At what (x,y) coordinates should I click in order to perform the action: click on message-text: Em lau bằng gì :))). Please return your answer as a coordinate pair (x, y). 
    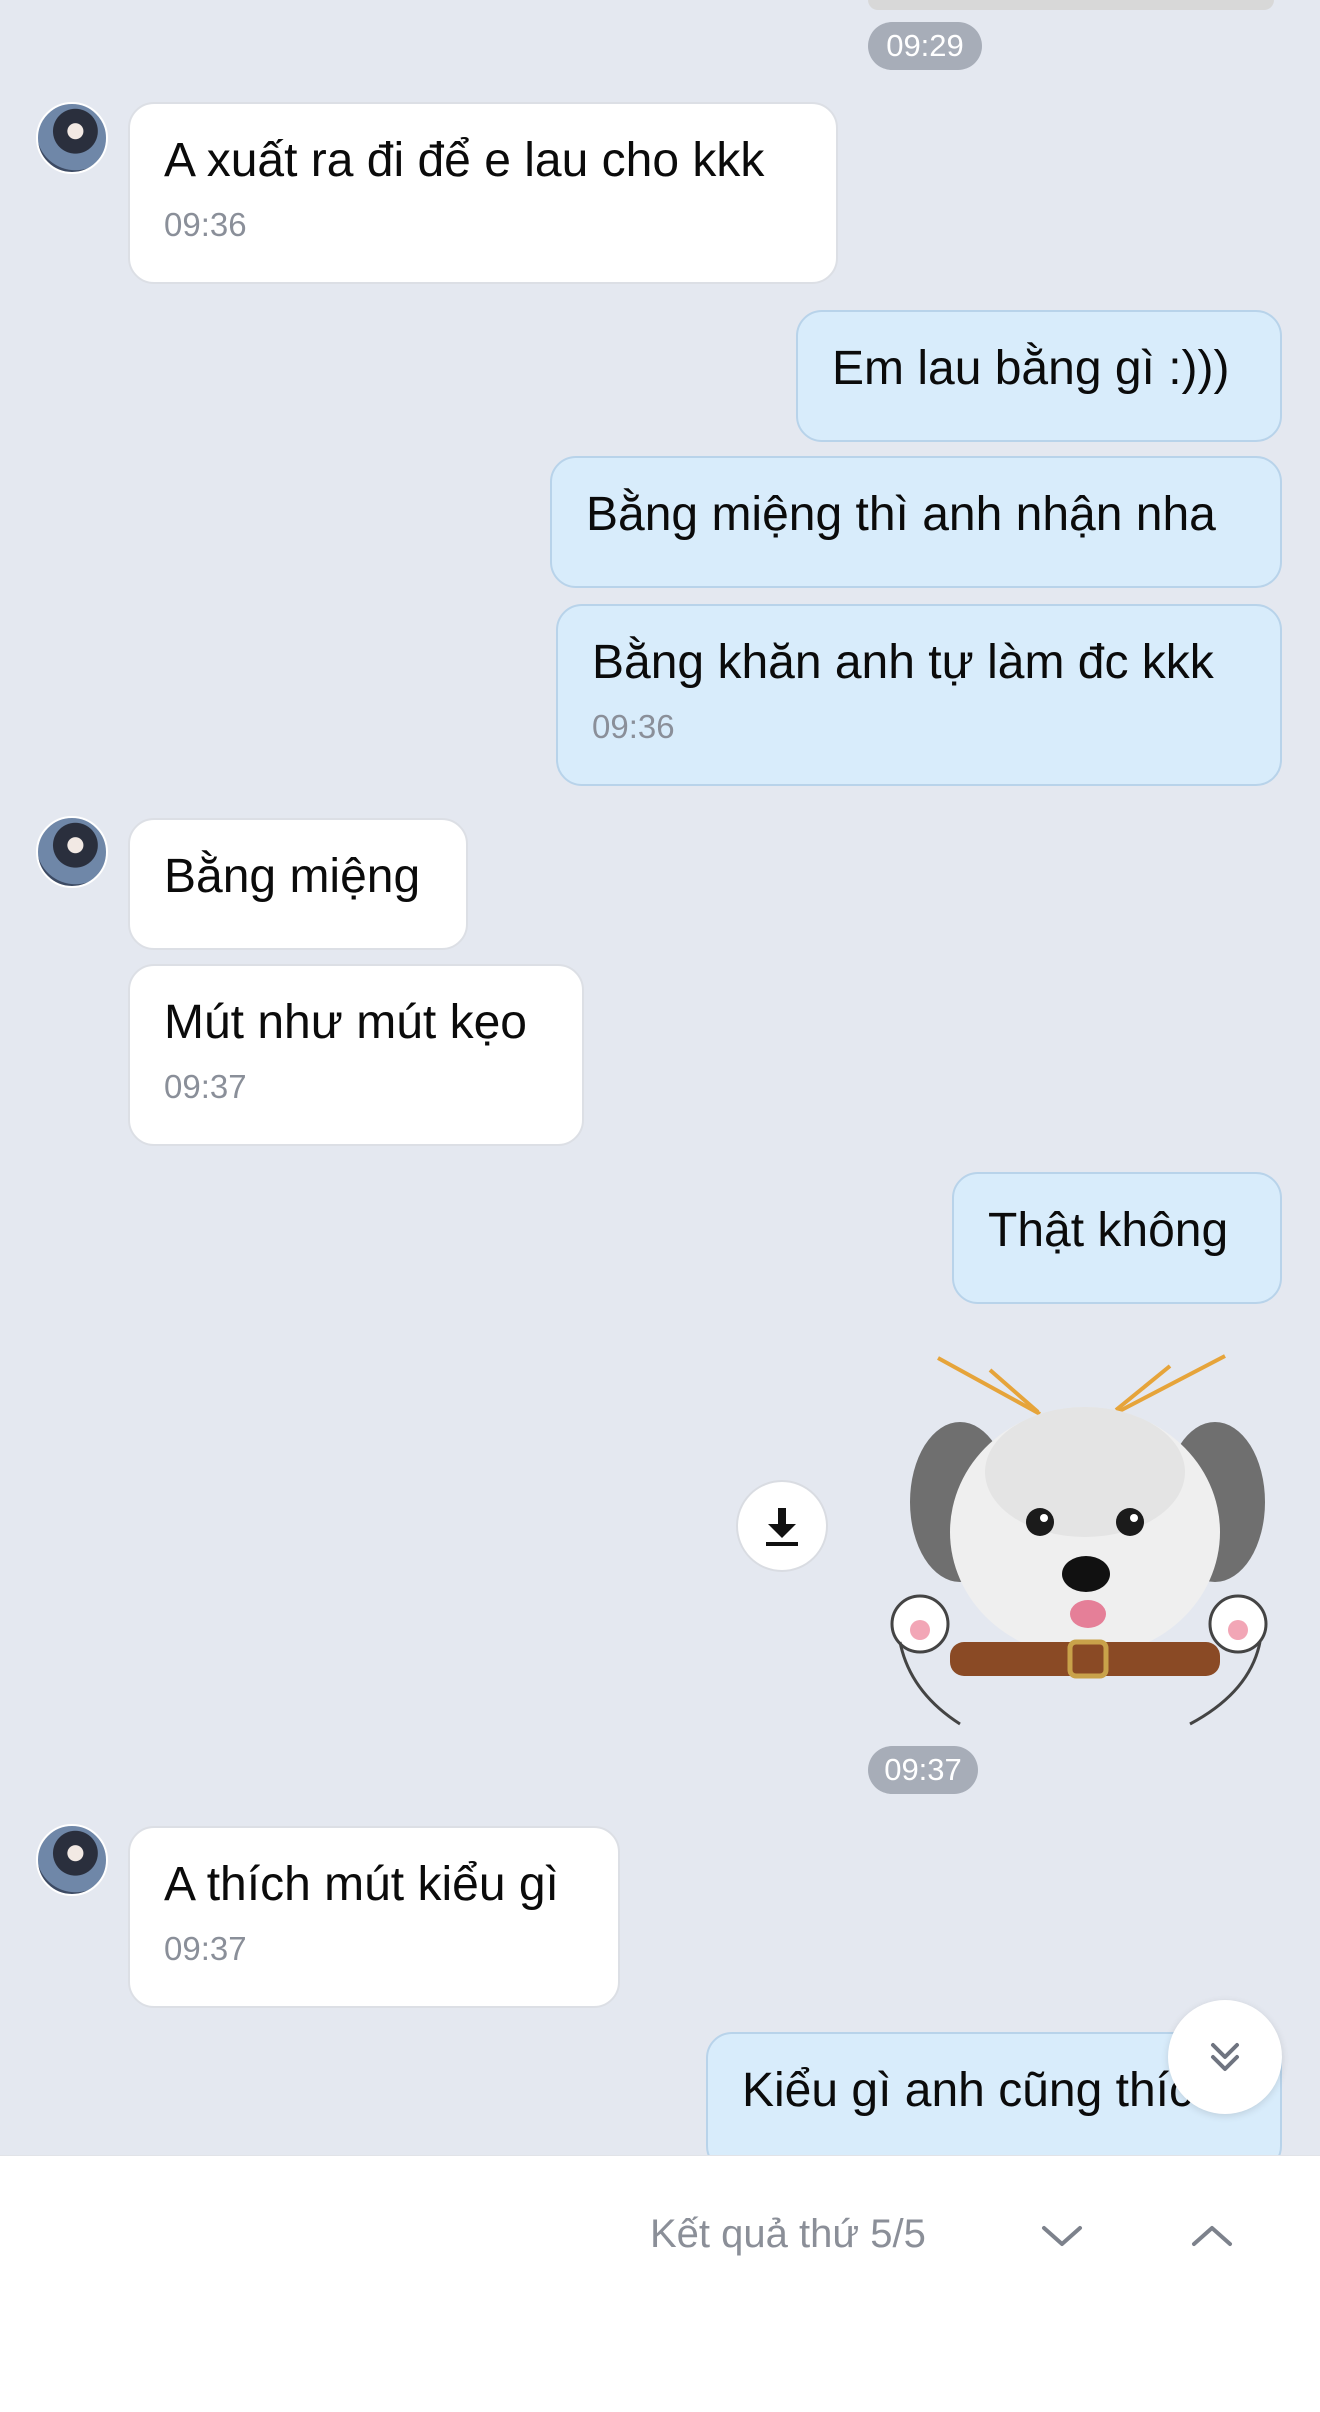
    Looking at the image, I should click on (1031, 368).